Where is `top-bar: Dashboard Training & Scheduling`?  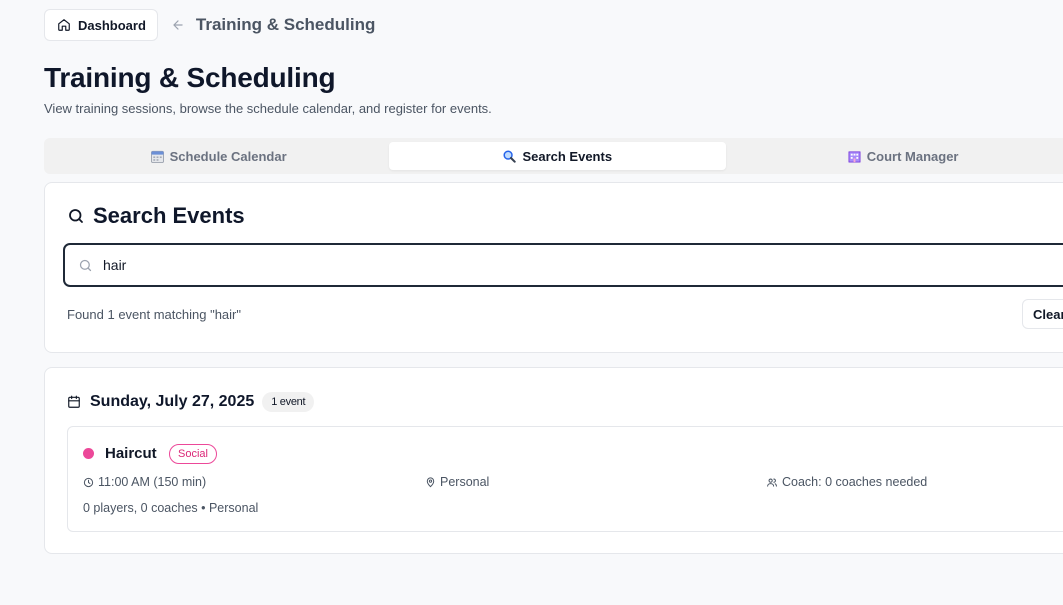 top-bar: Dashboard Training & Scheduling is located at coordinates (209, 25).